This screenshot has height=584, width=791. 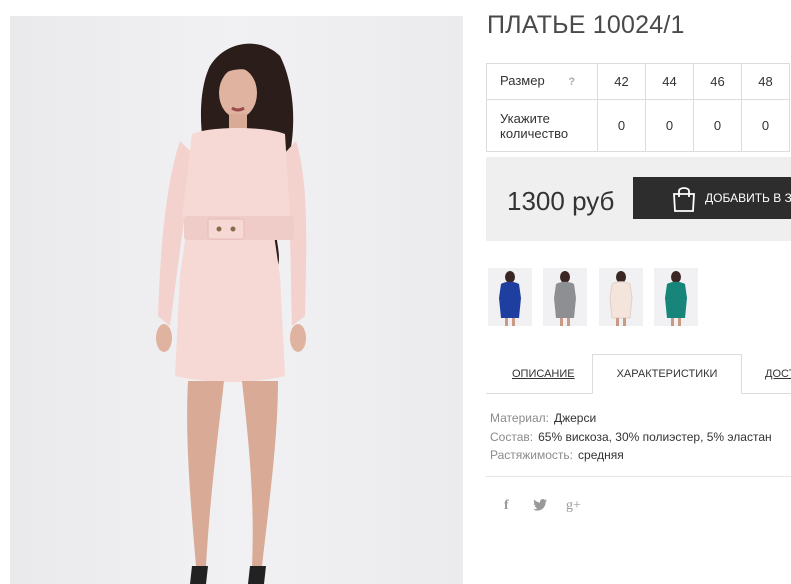 I want to click on quantity-input-42: 0, so click(x=621, y=125).